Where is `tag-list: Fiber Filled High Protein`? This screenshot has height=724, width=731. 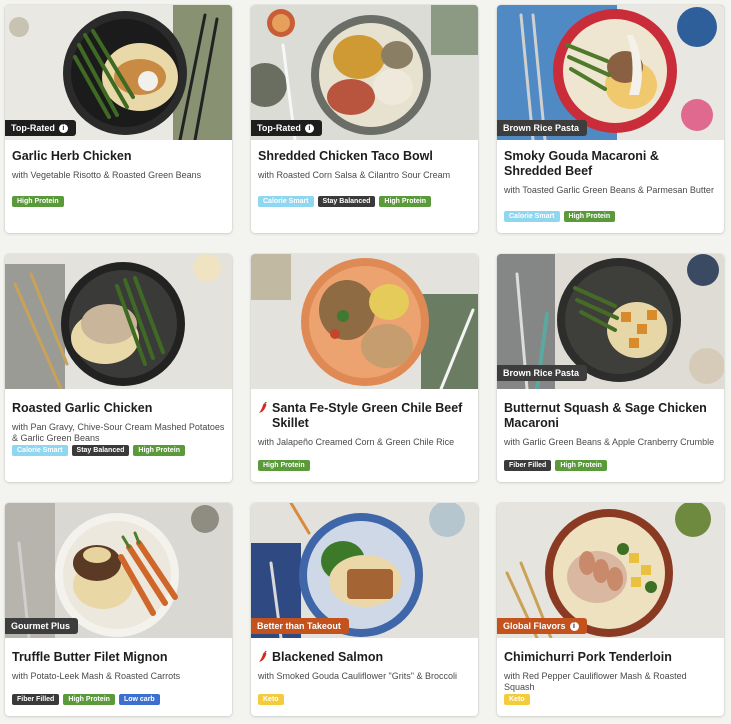 tag-list: Fiber Filled High Protein is located at coordinates (555, 465).